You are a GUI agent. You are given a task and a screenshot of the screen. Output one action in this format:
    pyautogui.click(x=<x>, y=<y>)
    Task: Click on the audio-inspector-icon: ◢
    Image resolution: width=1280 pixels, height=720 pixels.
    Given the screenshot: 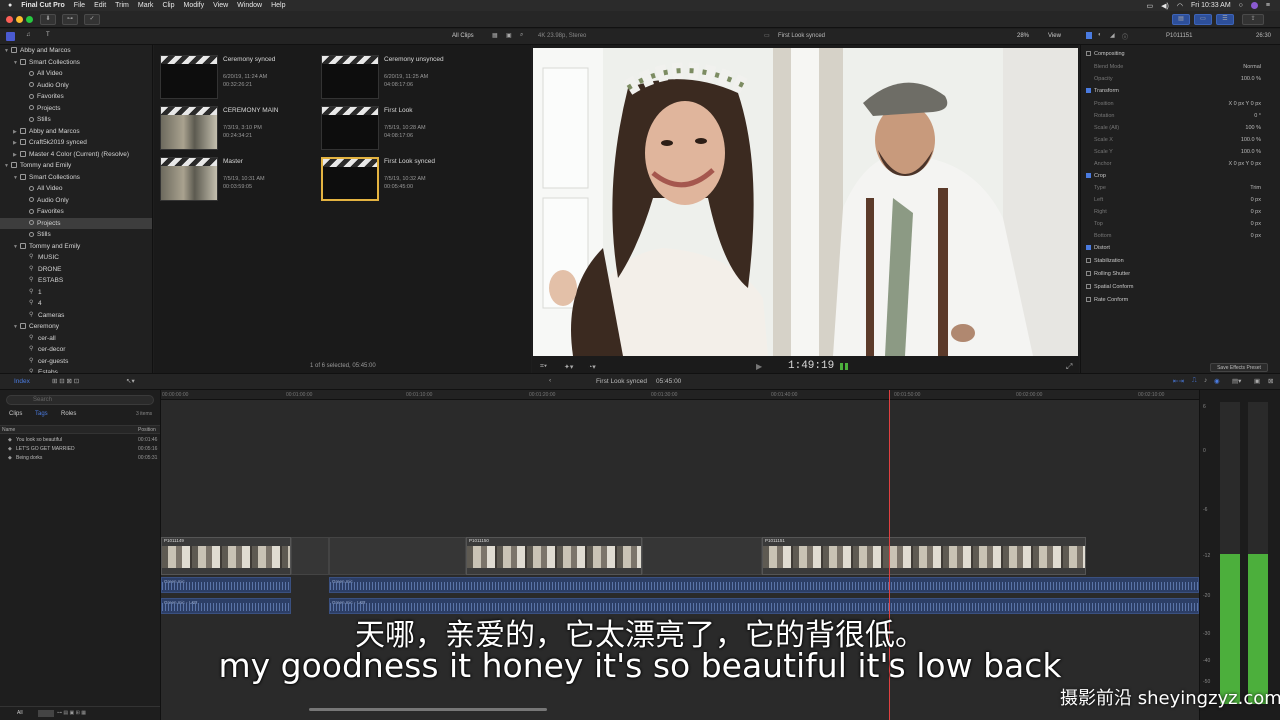 What is the action you would take?
    pyautogui.click(x=1112, y=35)
    